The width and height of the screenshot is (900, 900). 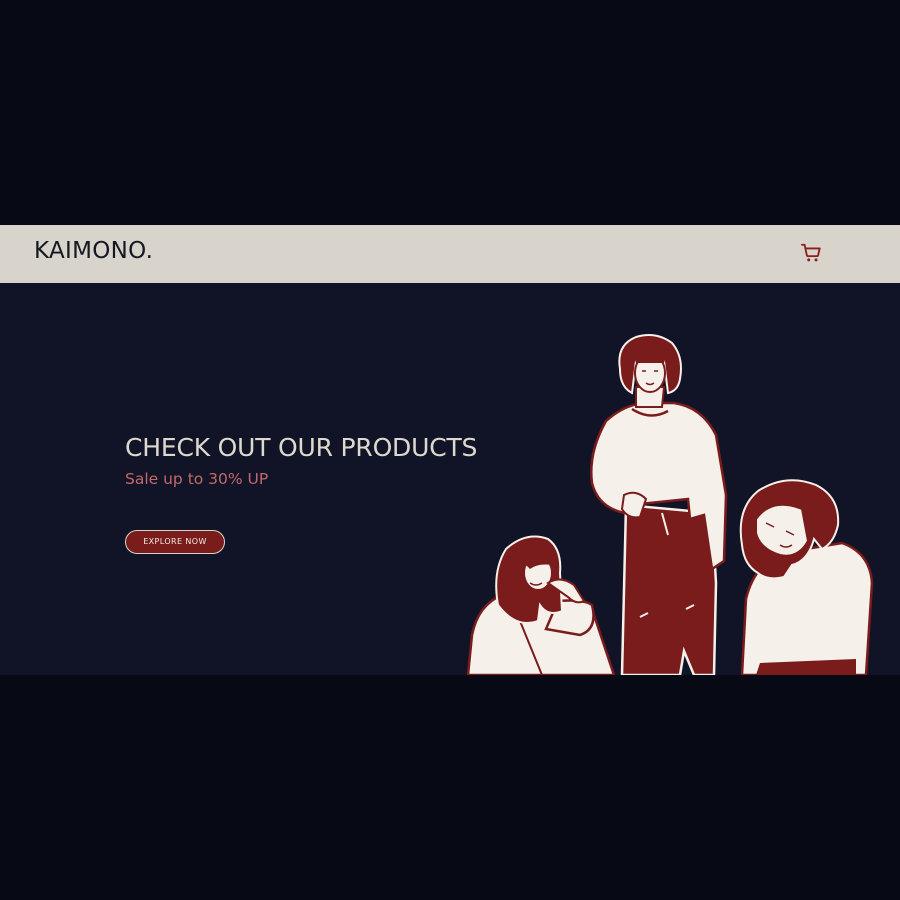 What do you see at coordinates (659, 504) in the screenshot?
I see `standing-woman-figure` at bounding box center [659, 504].